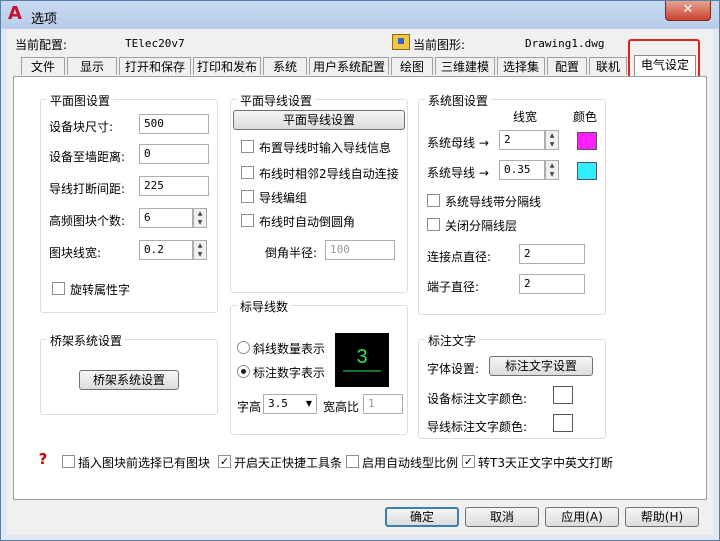 The image size is (720, 541). Describe the element at coordinates (458, 100) in the screenshot. I see `system-settings-title: 系统图设置` at that location.